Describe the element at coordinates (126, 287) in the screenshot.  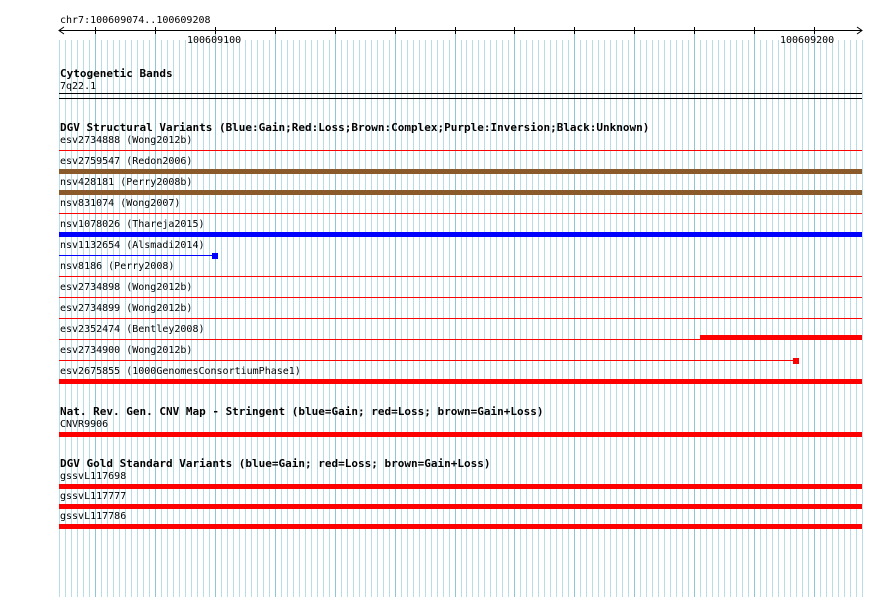
I see `feature-label: esv2734898 (Wong2012b)` at that location.